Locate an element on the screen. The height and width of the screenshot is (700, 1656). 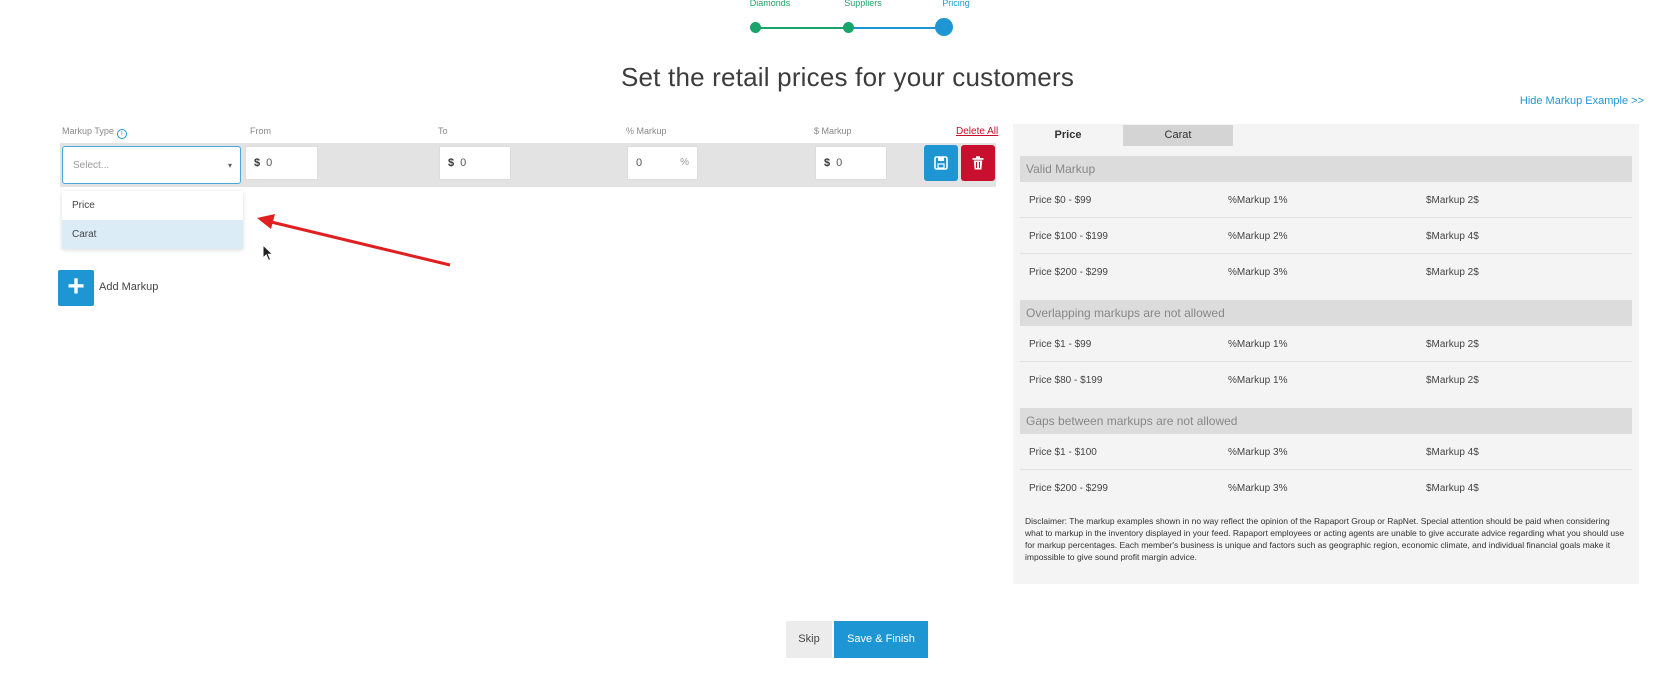
dropdown-option-price: Price is located at coordinates (152, 205).